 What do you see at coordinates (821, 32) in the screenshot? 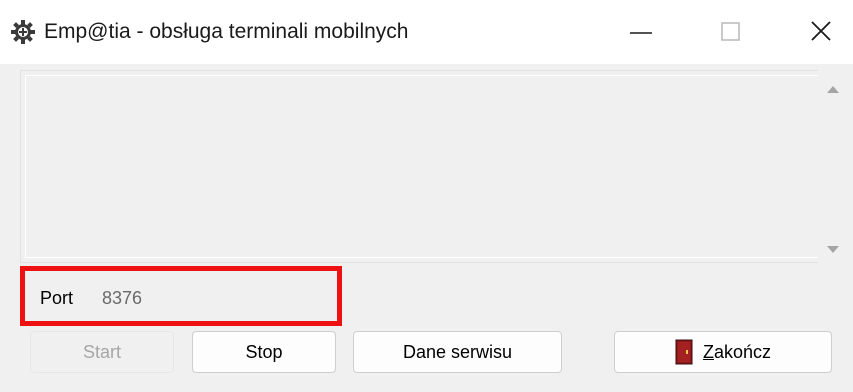
I see `close-icon` at bounding box center [821, 32].